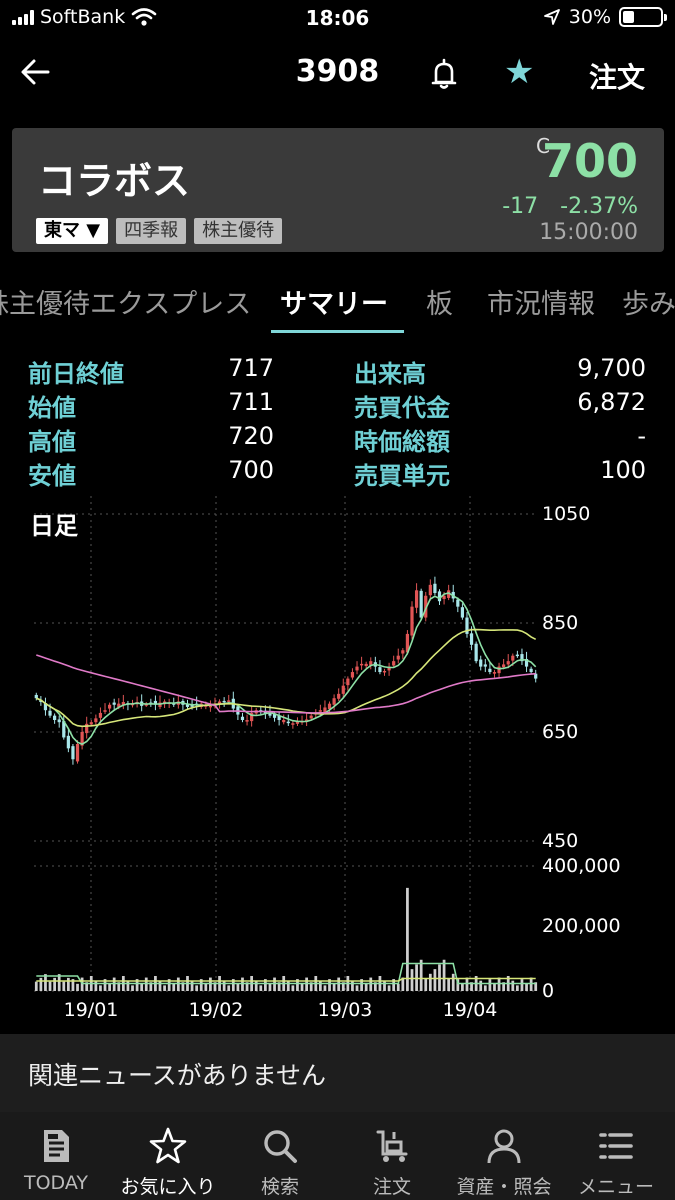  Describe the element at coordinates (280, 1146) in the screenshot. I see `search-icon` at that location.